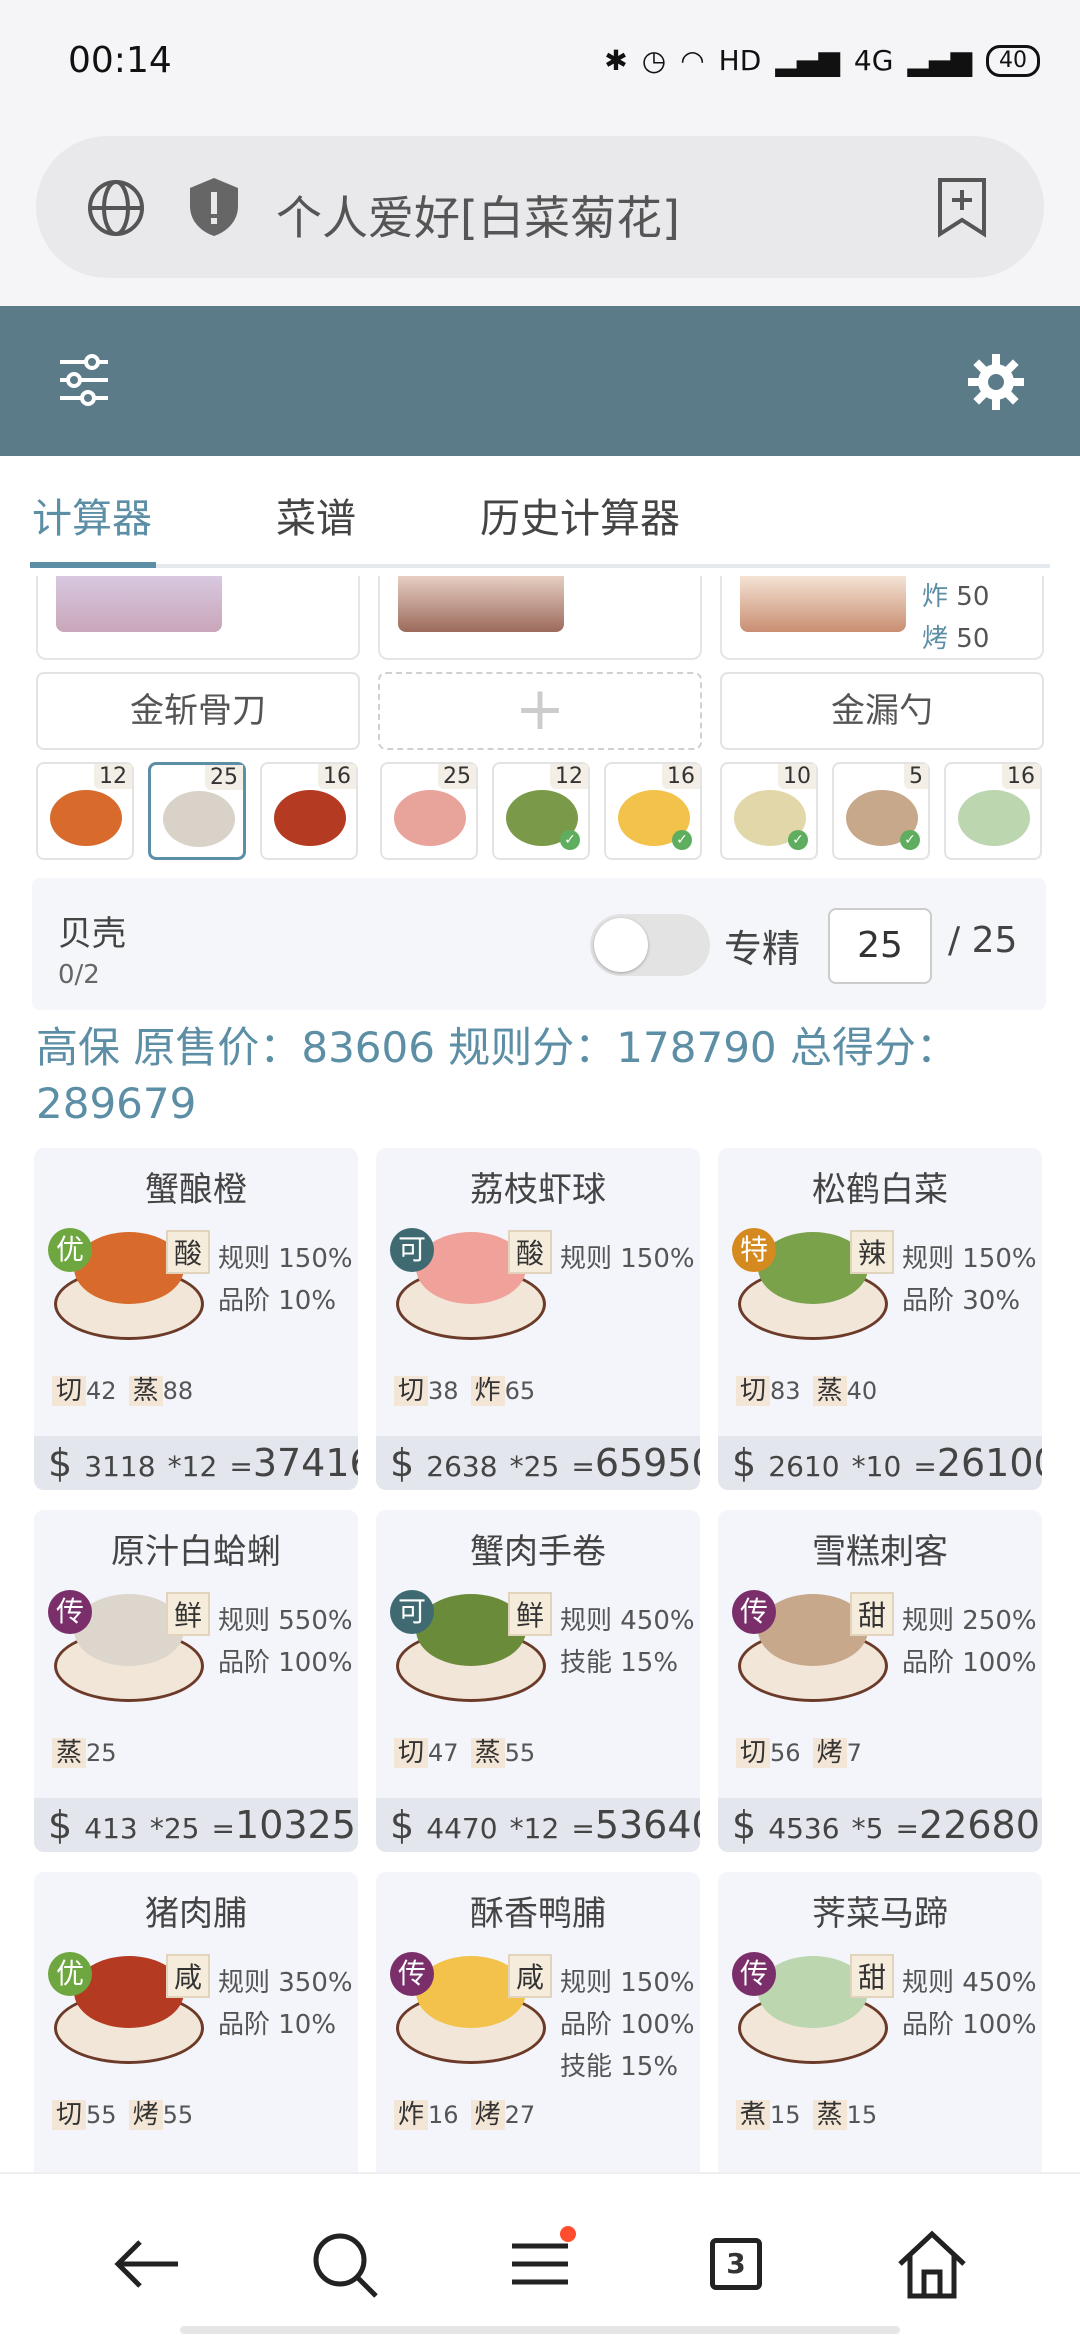 This screenshot has width=1080, height=2340. I want to click on search-icon, so click(344, 2264).